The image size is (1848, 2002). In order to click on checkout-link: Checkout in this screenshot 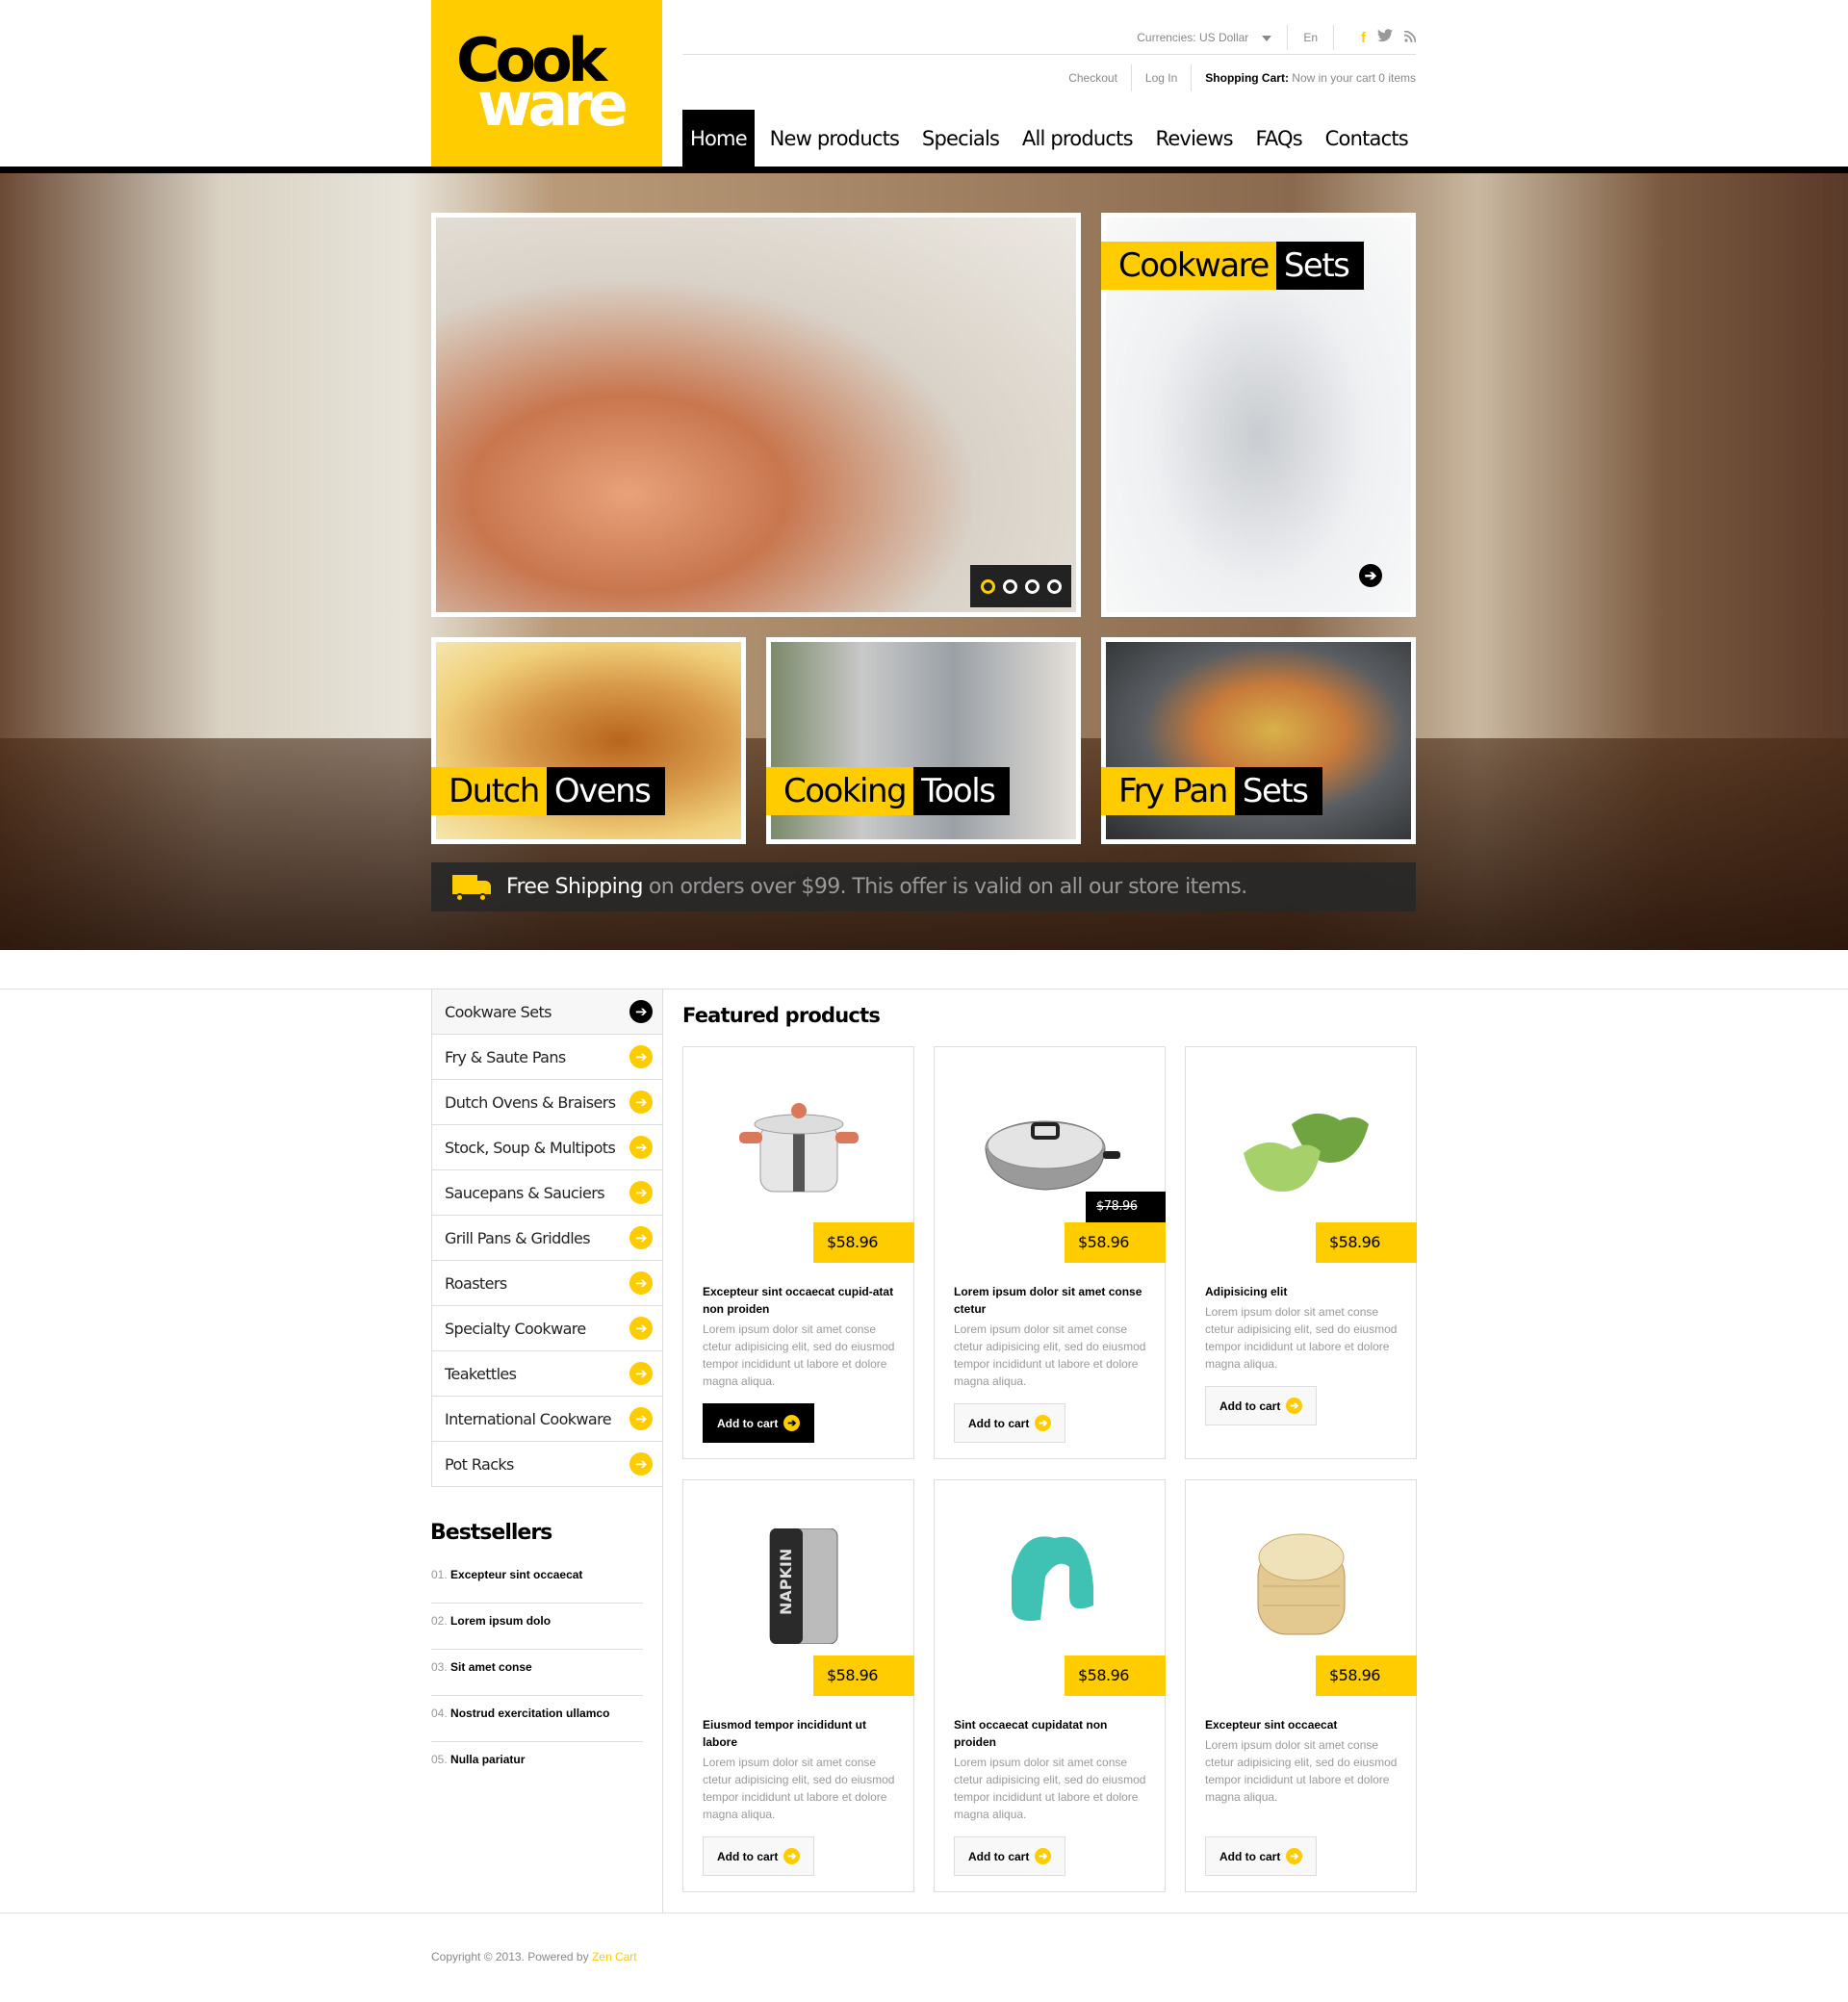, I will do `click(1092, 78)`.